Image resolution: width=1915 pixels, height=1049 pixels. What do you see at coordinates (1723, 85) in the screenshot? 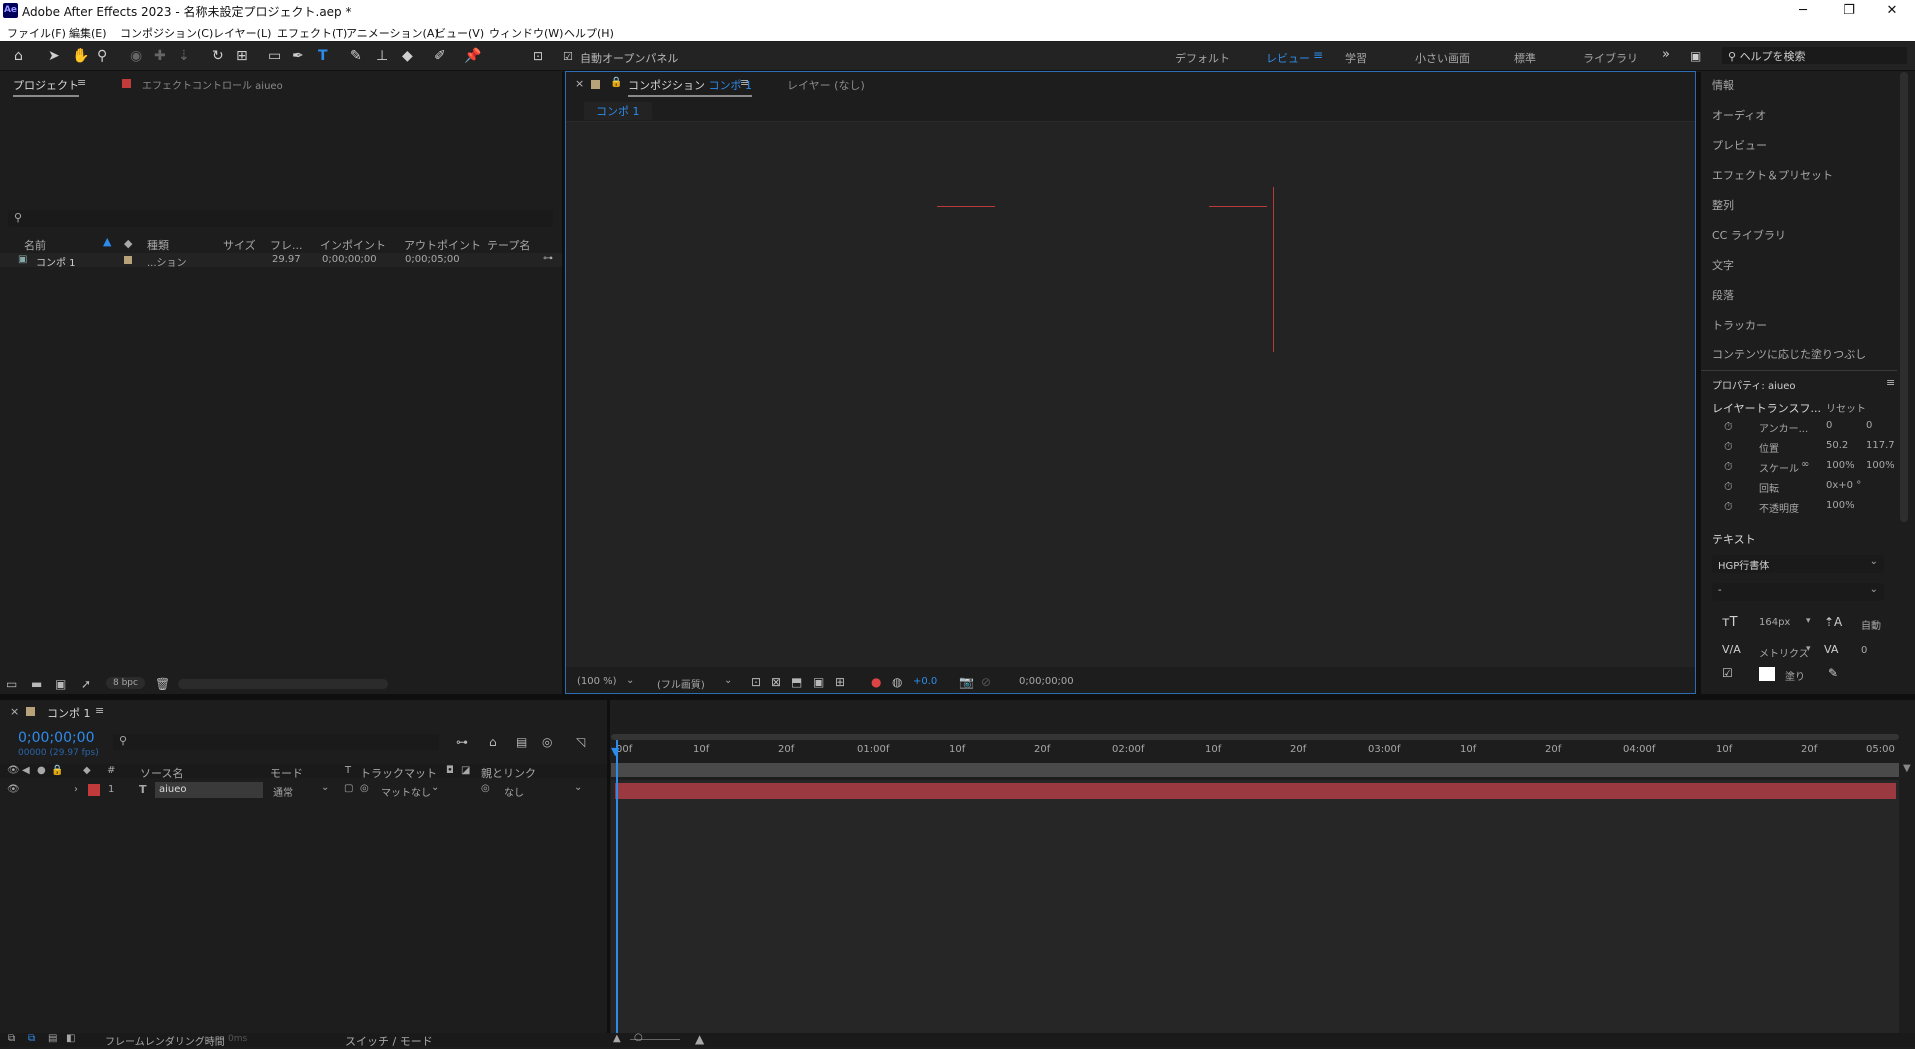
I see `panel-info: 情報` at bounding box center [1723, 85].